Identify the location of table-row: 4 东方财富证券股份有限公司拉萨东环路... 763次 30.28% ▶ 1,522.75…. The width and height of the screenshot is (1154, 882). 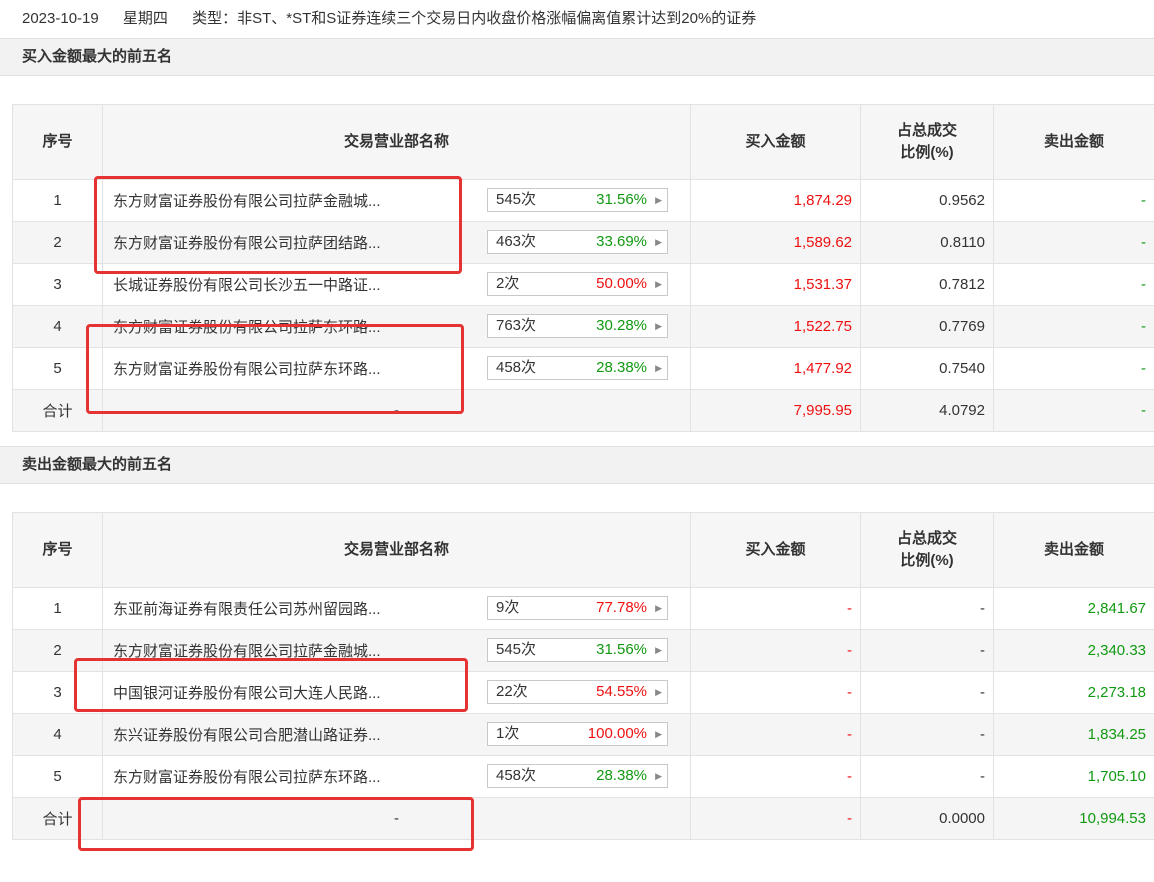
(583, 326).